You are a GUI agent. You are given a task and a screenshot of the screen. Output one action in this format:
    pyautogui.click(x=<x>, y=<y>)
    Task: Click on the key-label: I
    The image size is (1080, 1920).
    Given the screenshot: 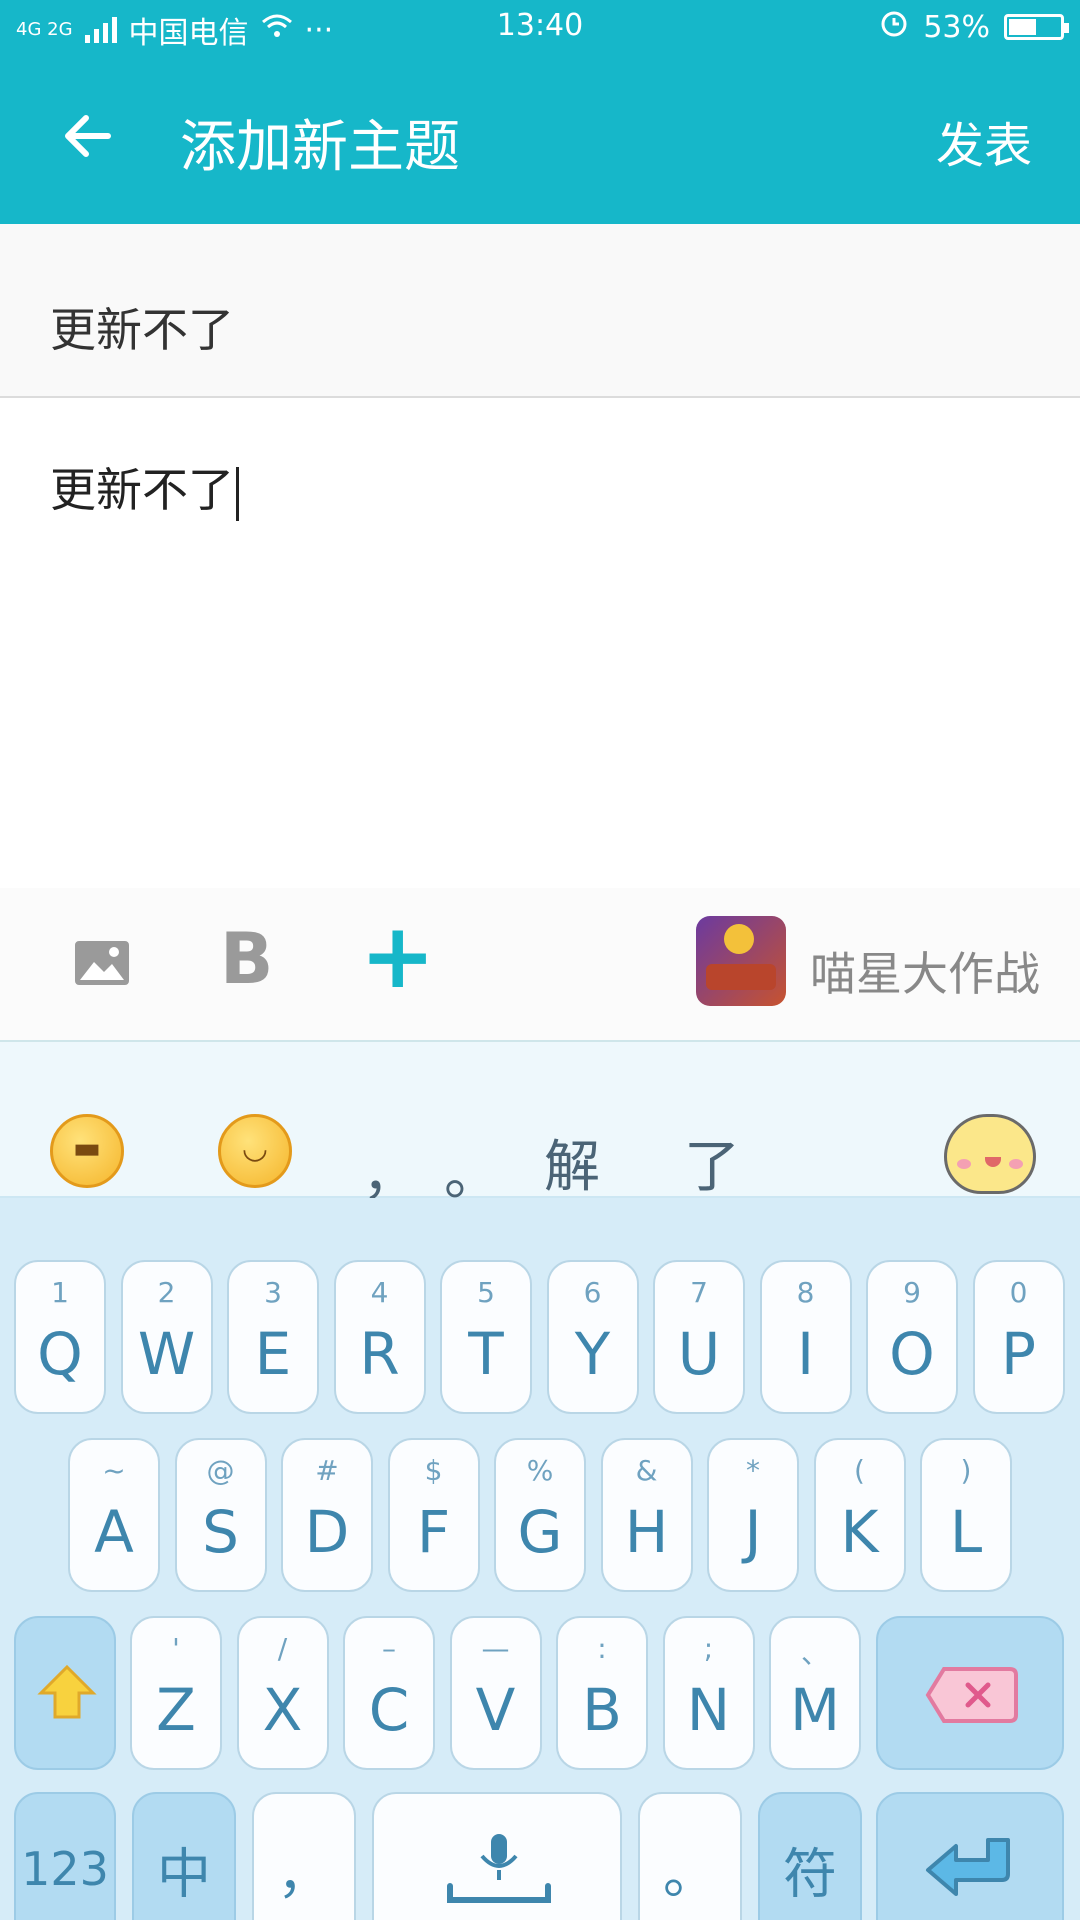 What is the action you would take?
    pyautogui.click(x=805, y=1354)
    